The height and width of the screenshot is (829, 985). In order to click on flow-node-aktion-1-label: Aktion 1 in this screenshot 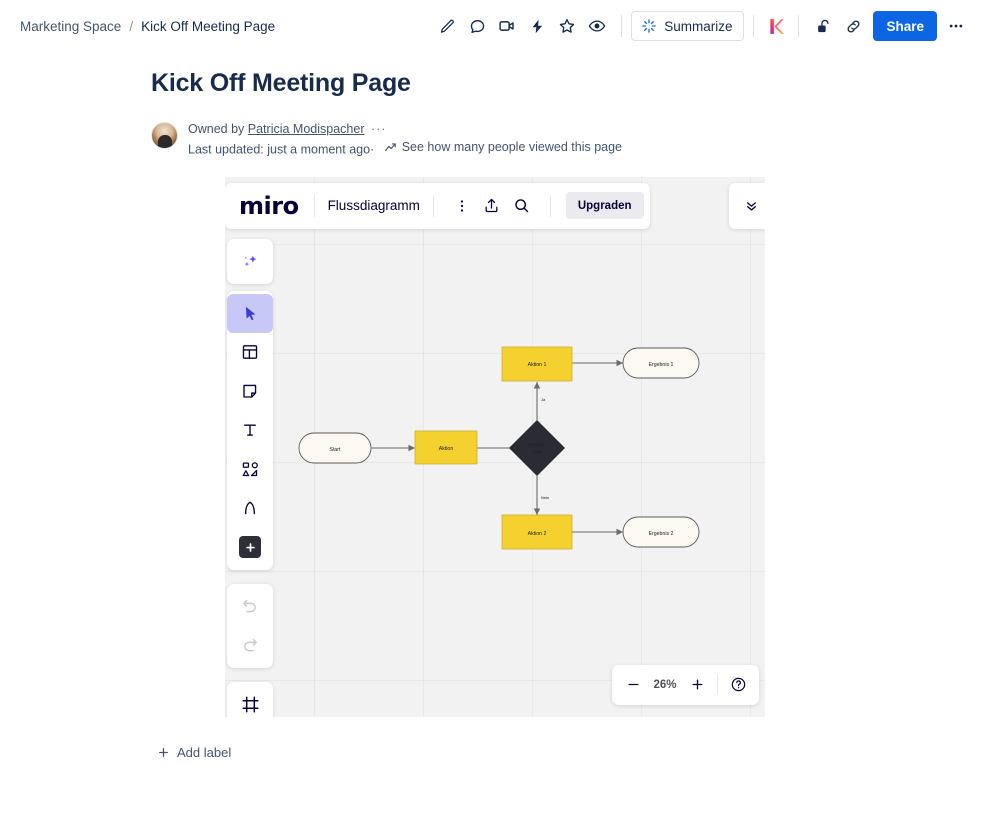, I will do `click(537, 365)`.